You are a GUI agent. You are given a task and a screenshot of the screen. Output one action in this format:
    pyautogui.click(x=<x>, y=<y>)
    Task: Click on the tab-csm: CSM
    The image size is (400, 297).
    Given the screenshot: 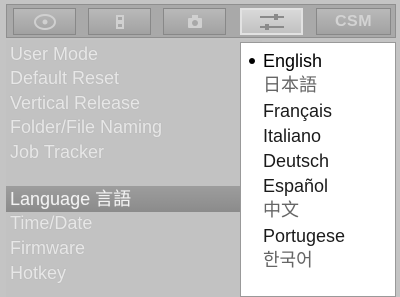 What is the action you would take?
    pyautogui.click(x=353, y=21)
    